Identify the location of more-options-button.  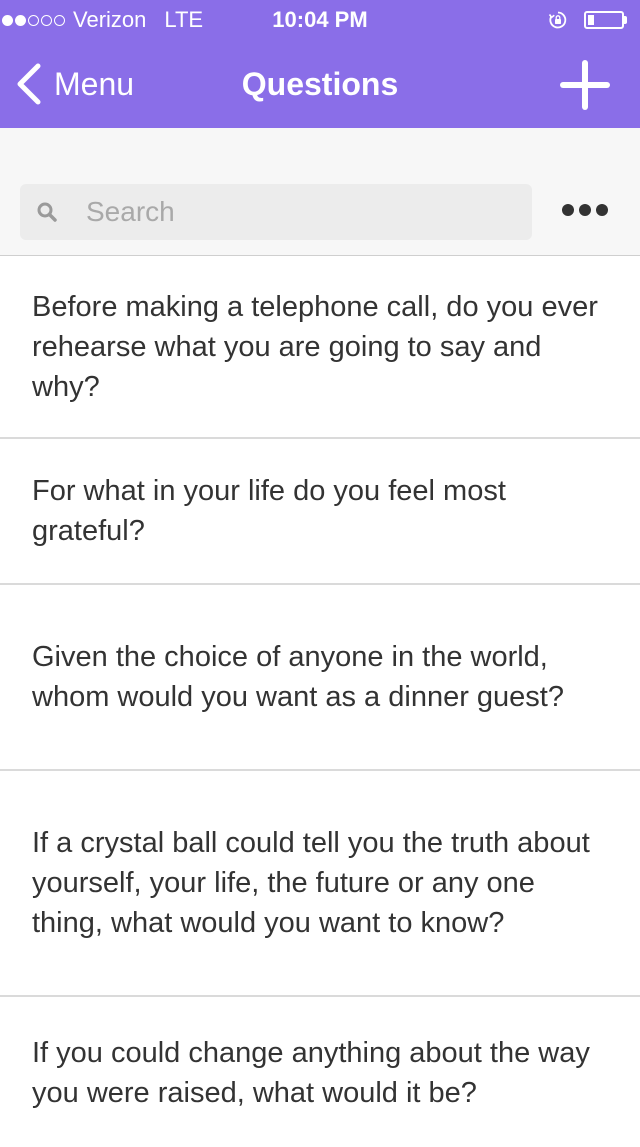
(587, 210).